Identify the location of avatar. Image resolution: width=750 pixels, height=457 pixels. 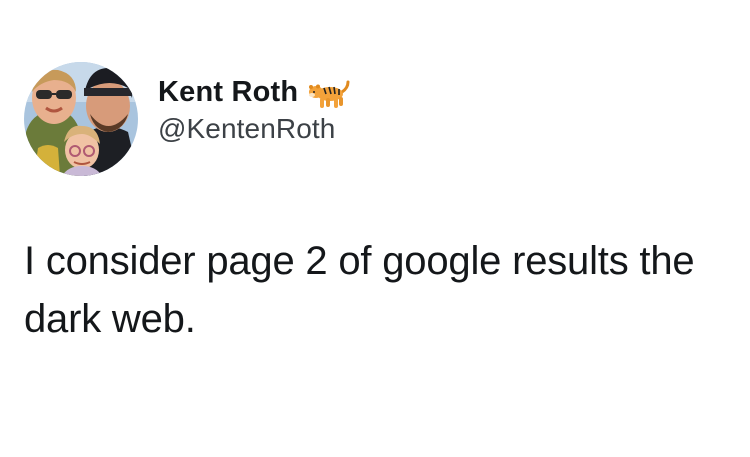
(81, 119).